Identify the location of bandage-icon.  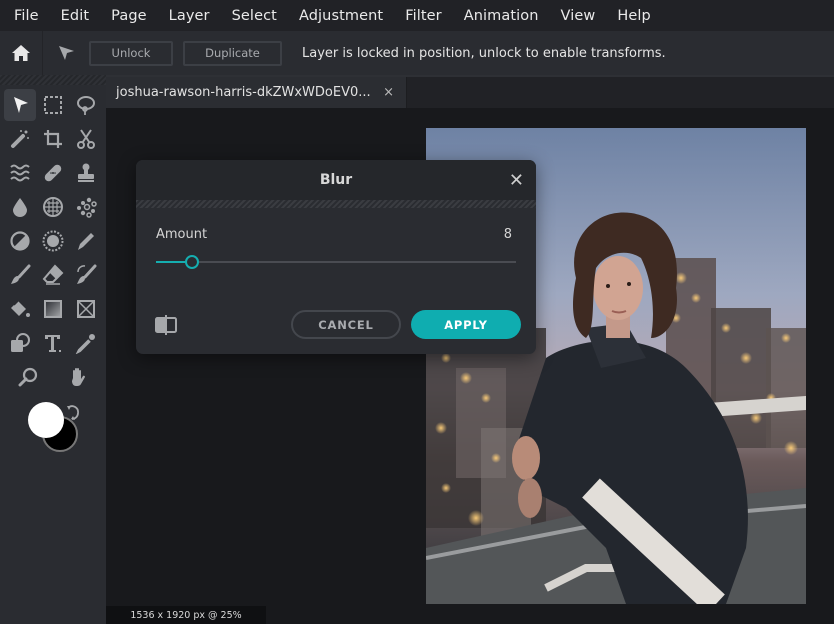
(53, 173).